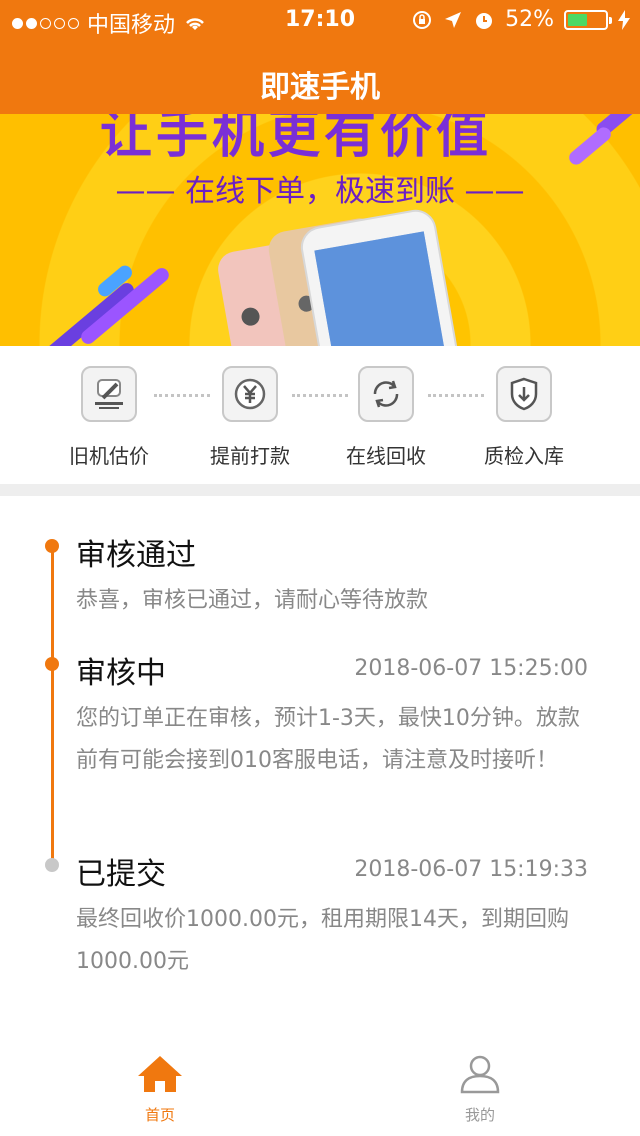  What do you see at coordinates (524, 394) in the screenshot?
I see `shield-download-icon` at bounding box center [524, 394].